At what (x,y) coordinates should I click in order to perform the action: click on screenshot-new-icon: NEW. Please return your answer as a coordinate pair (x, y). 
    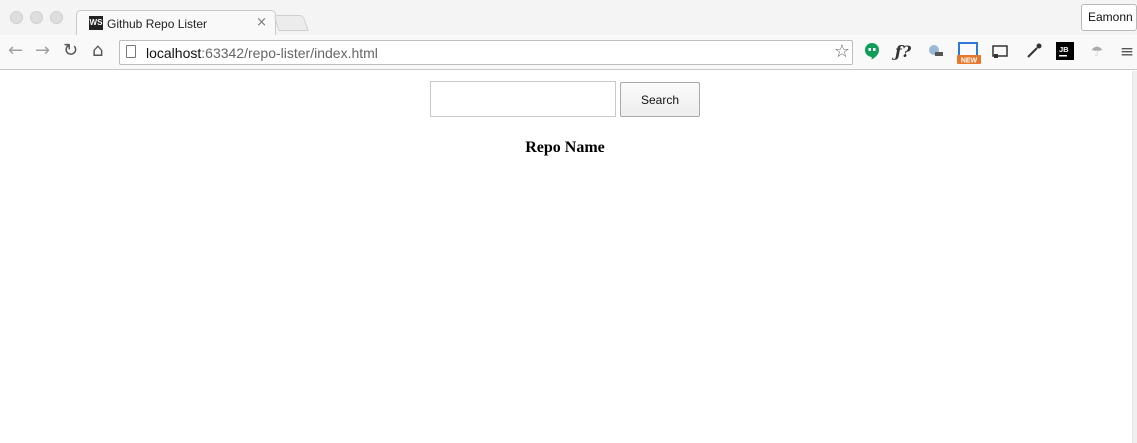
    Looking at the image, I should click on (969, 53).